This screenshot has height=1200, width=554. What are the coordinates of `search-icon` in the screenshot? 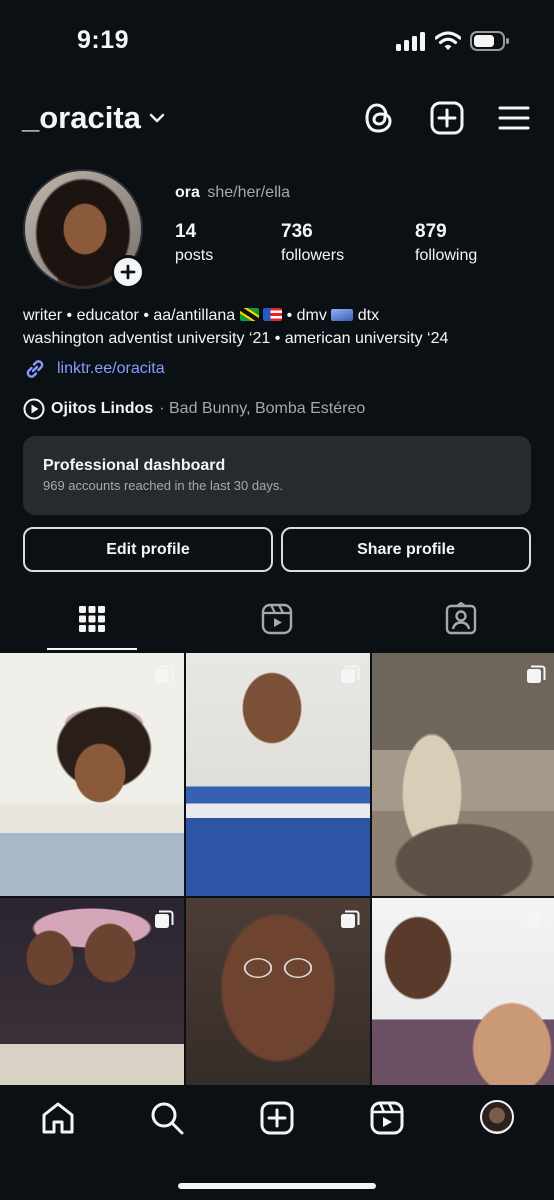 It's located at (167, 1118).